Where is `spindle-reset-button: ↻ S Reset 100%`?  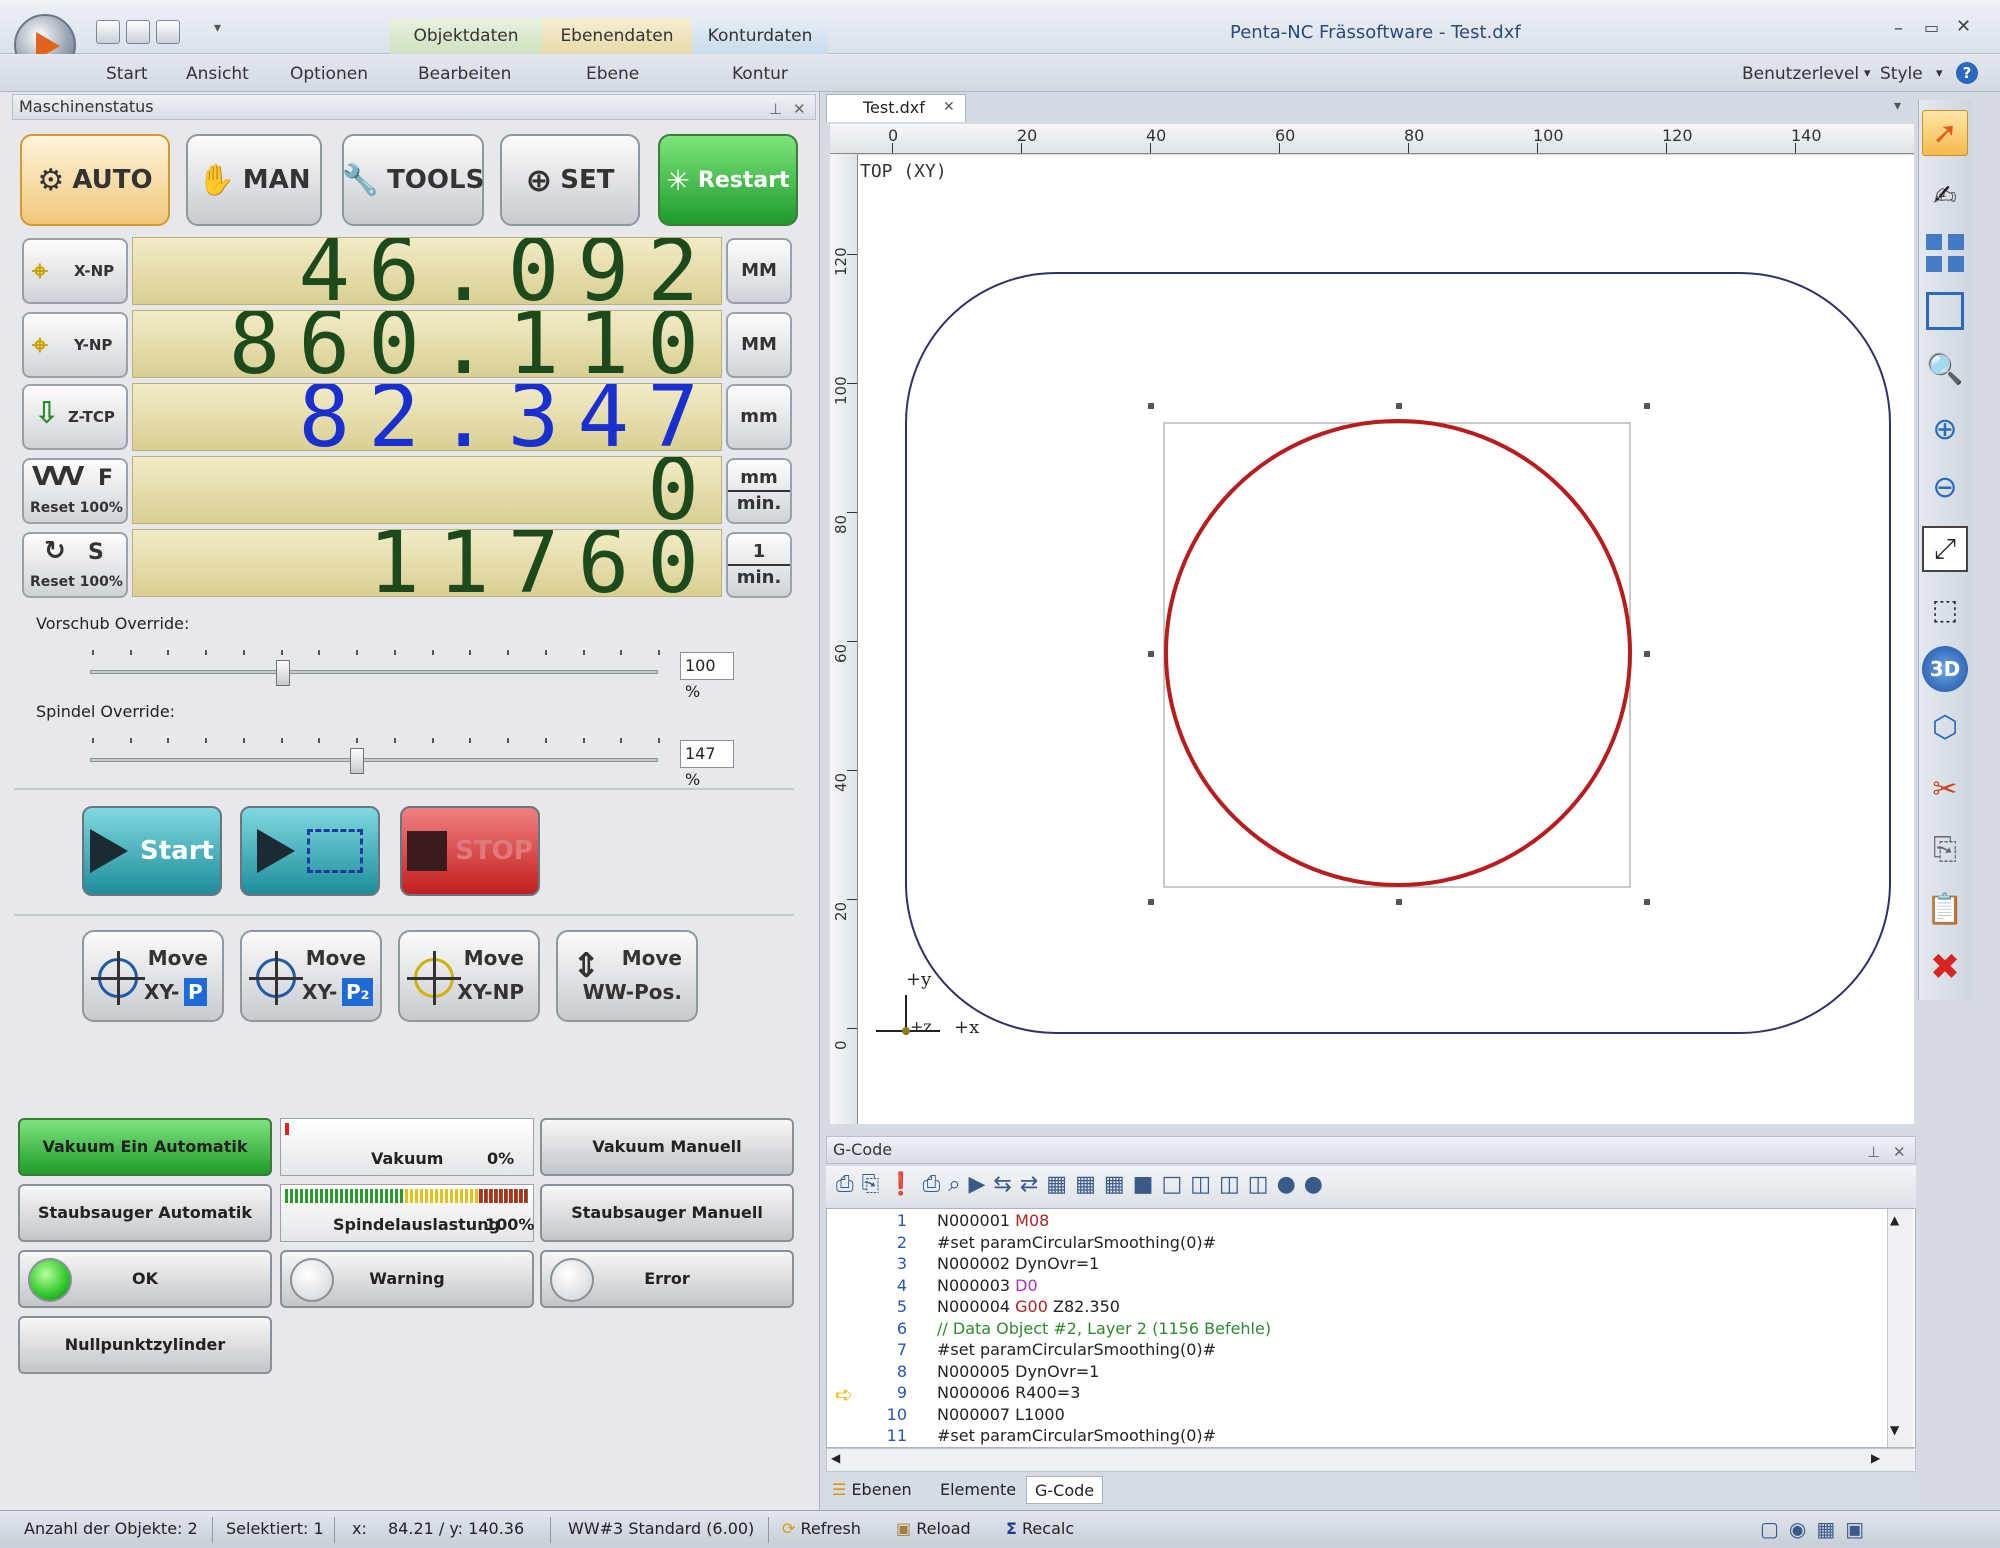
spindle-reset-button: ↻ S Reset 100% is located at coordinates (75, 565).